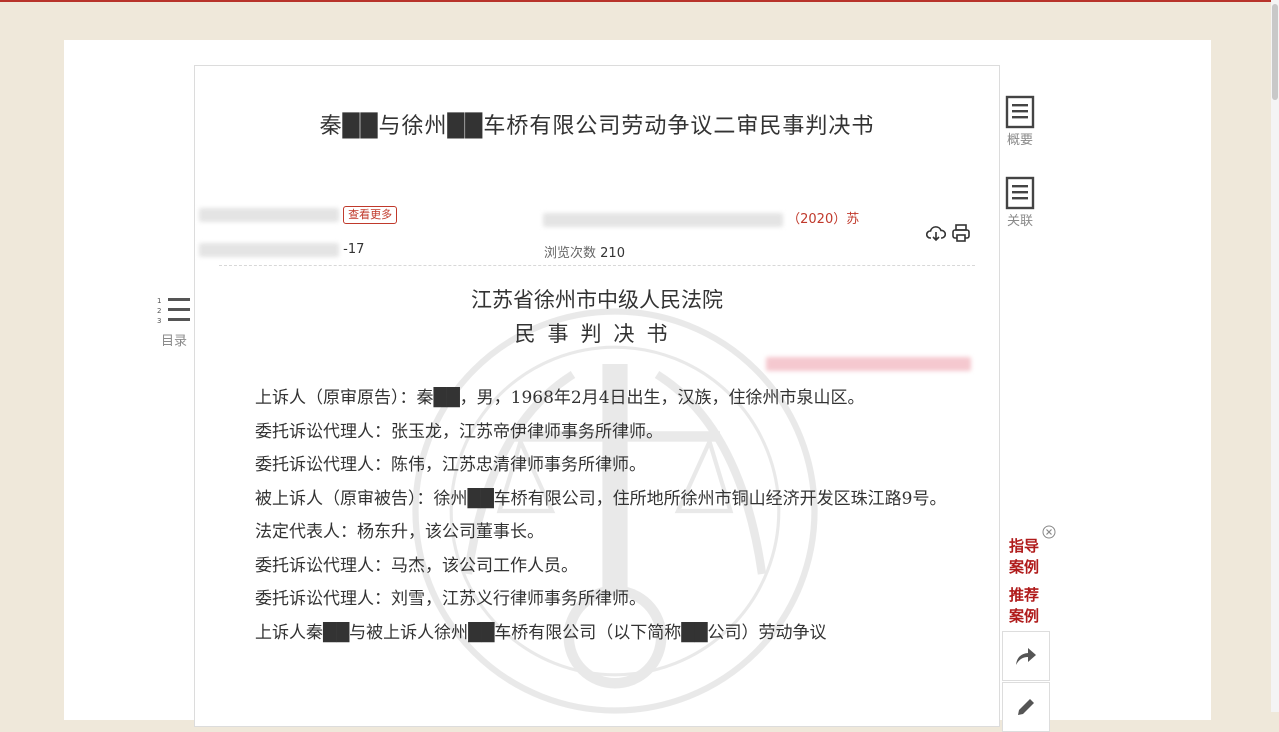 The image size is (1279, 732). Describe the element at coordinates (823, 219) in the screenshot. I see `case-no-suffix: （2020）苏` at that location.